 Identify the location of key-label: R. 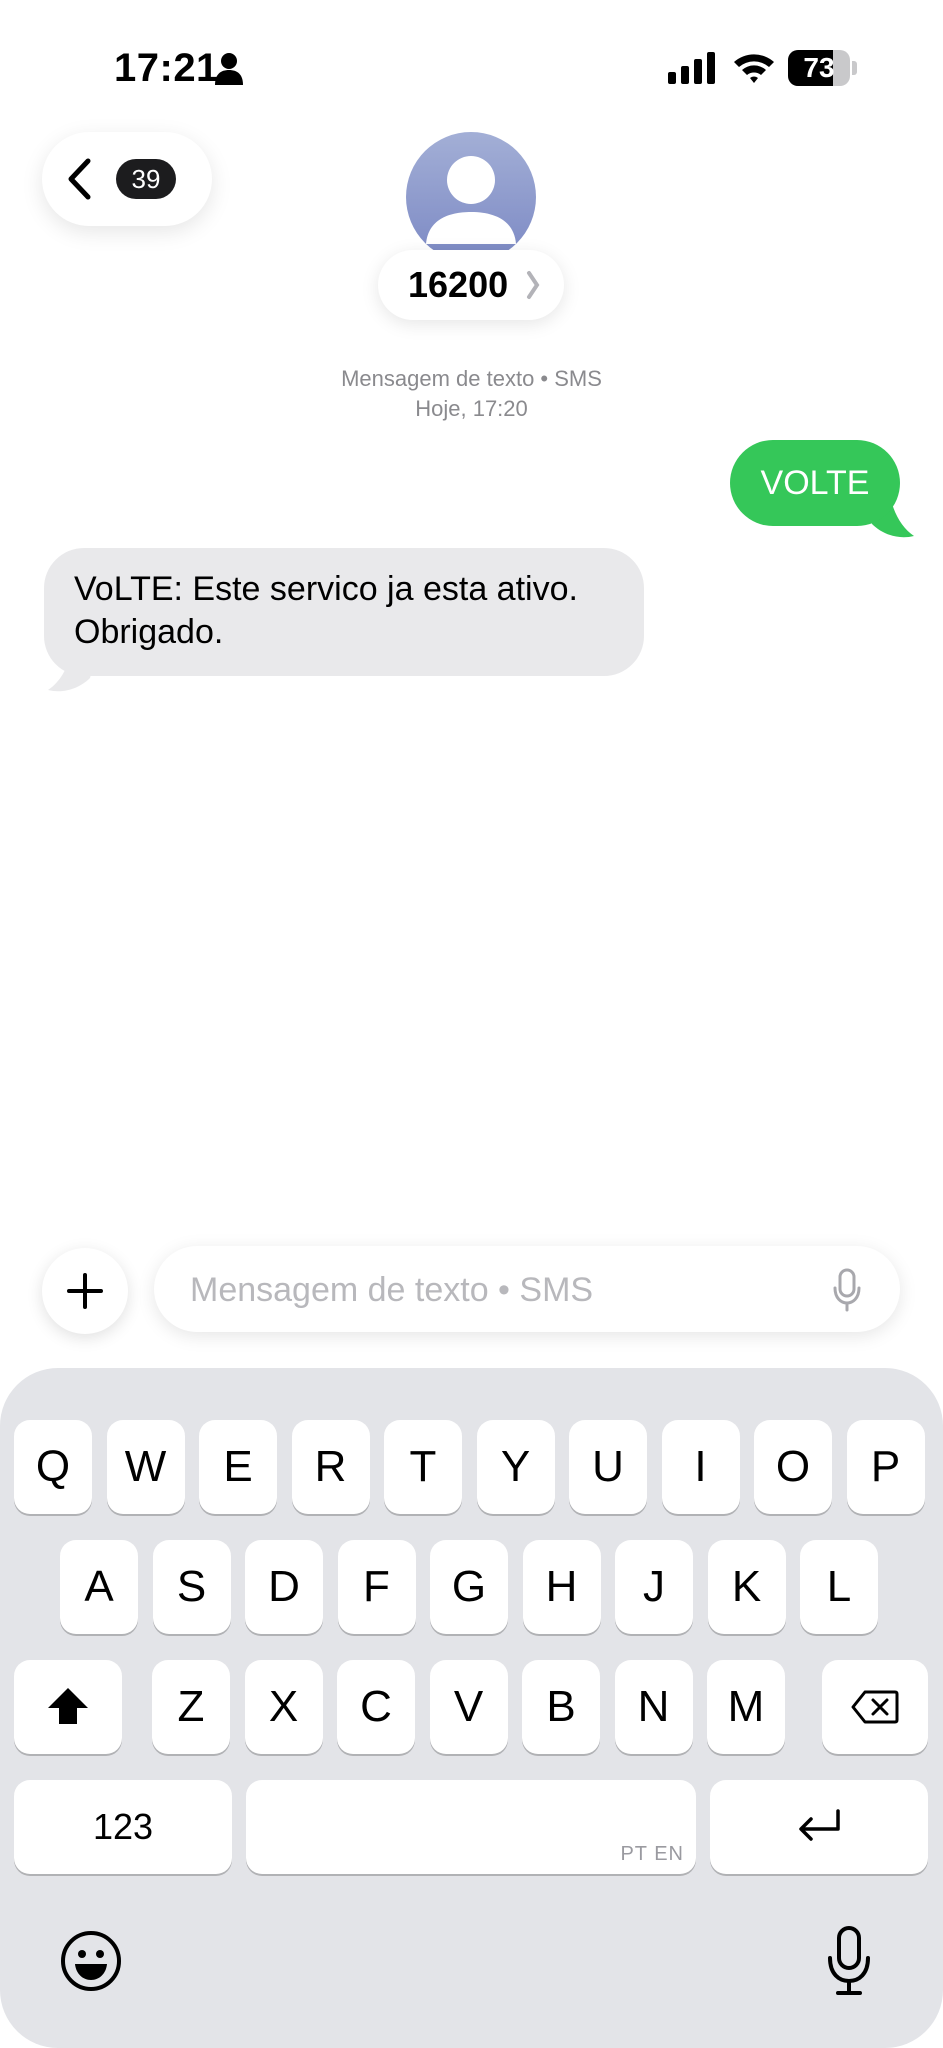
(330, 1466).